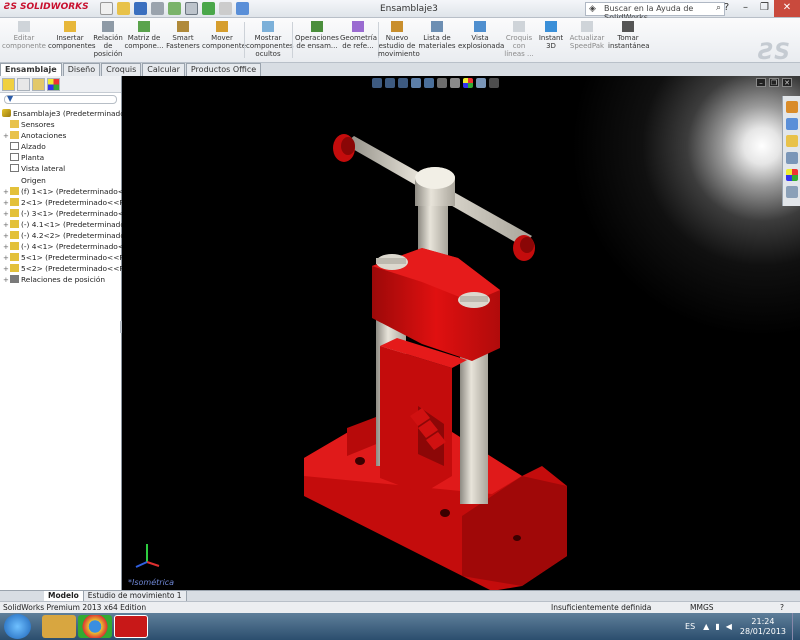 The height and width of the screenshot is (640, 800). I want to click on mate-button: Relación de posición, so click(108, 39).